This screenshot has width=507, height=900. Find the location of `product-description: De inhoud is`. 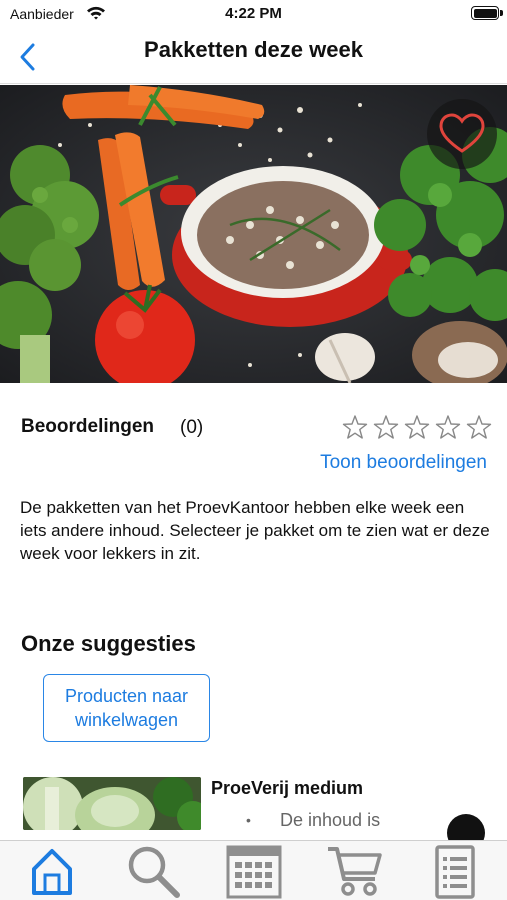

product-description: De inhoud is is located at coordinates (330, 820).